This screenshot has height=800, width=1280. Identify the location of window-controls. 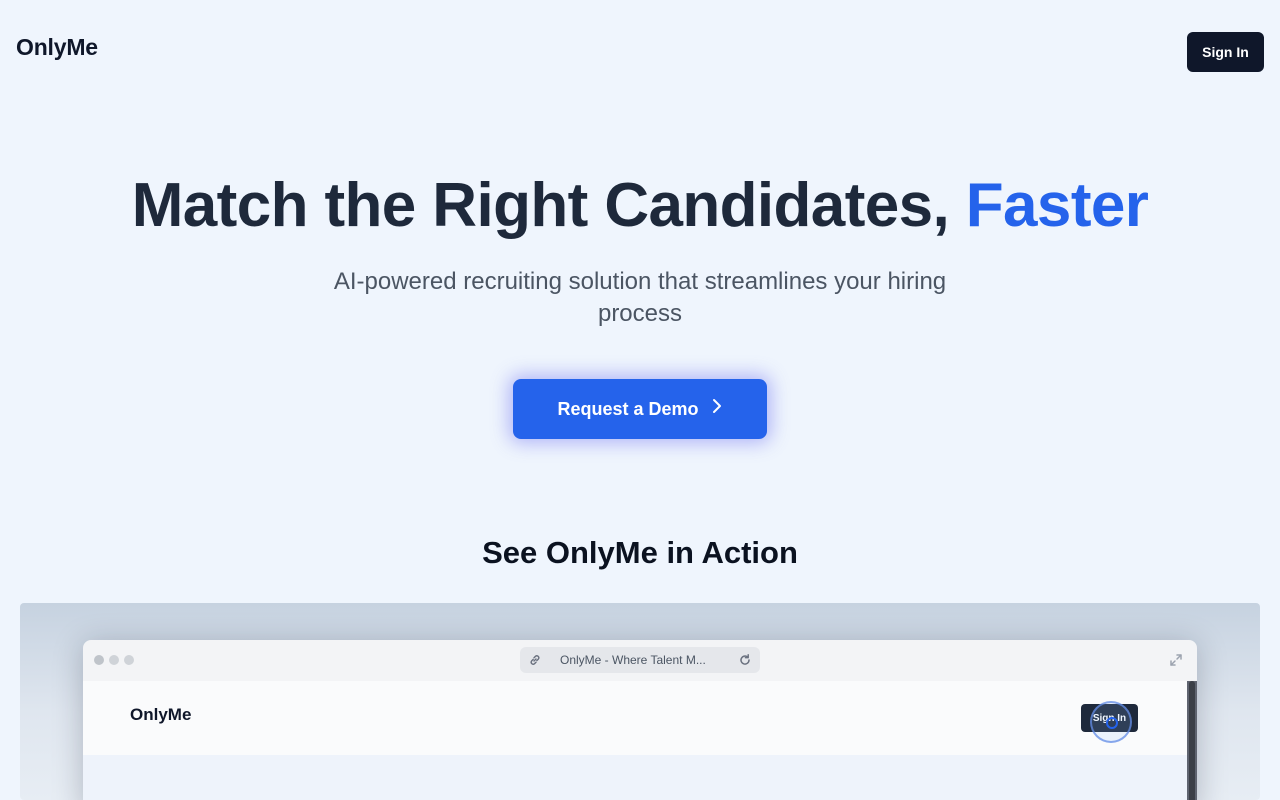
(114, 660).